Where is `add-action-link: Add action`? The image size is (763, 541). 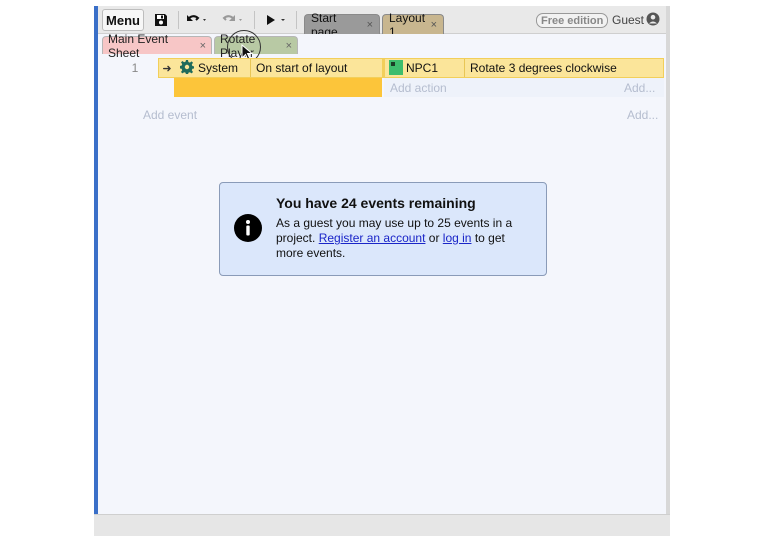
add-action-link: Add action is located at coordinates (418, 88).